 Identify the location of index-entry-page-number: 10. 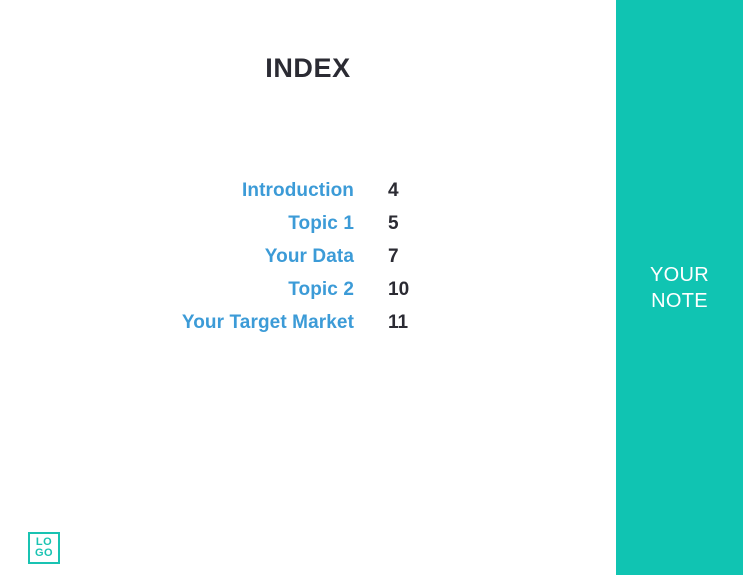
(399, 289).